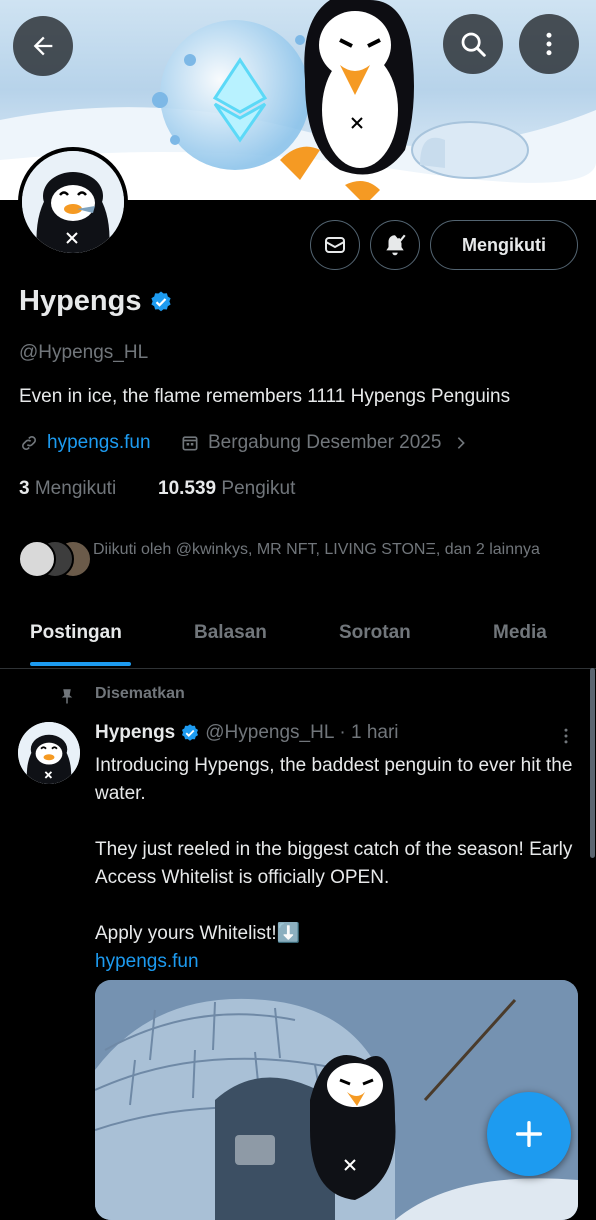 Image resolution: width=596 pixels, height=1220 pixels. I want to click on following-button: Mengikuti, so click(504, 245).